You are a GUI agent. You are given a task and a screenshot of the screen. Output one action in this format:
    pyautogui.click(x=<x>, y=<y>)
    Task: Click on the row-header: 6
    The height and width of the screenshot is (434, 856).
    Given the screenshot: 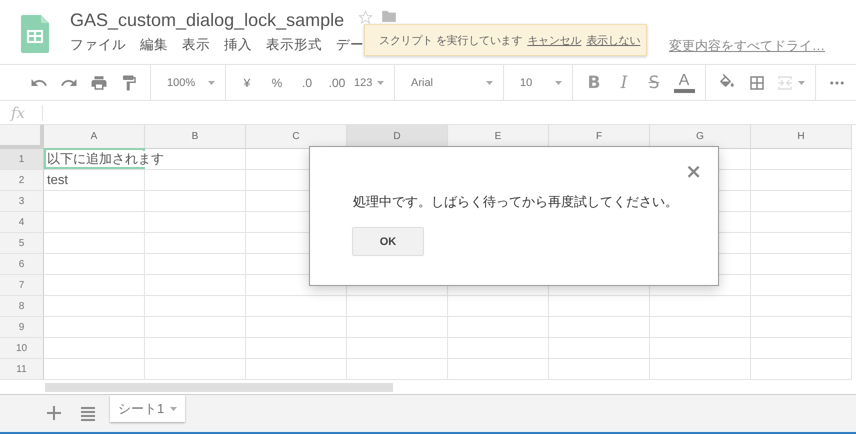 What is the action you would take?
    pyautogui.click(x=22, y=264)
    